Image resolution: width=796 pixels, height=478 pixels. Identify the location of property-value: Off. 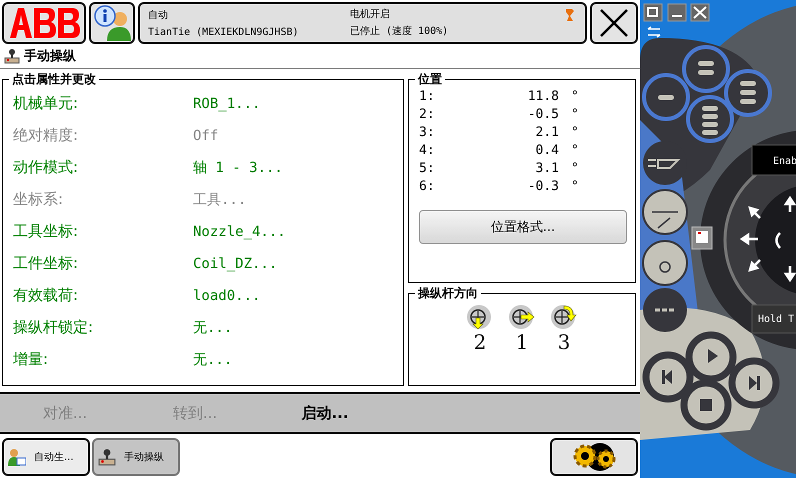
(205, 136).